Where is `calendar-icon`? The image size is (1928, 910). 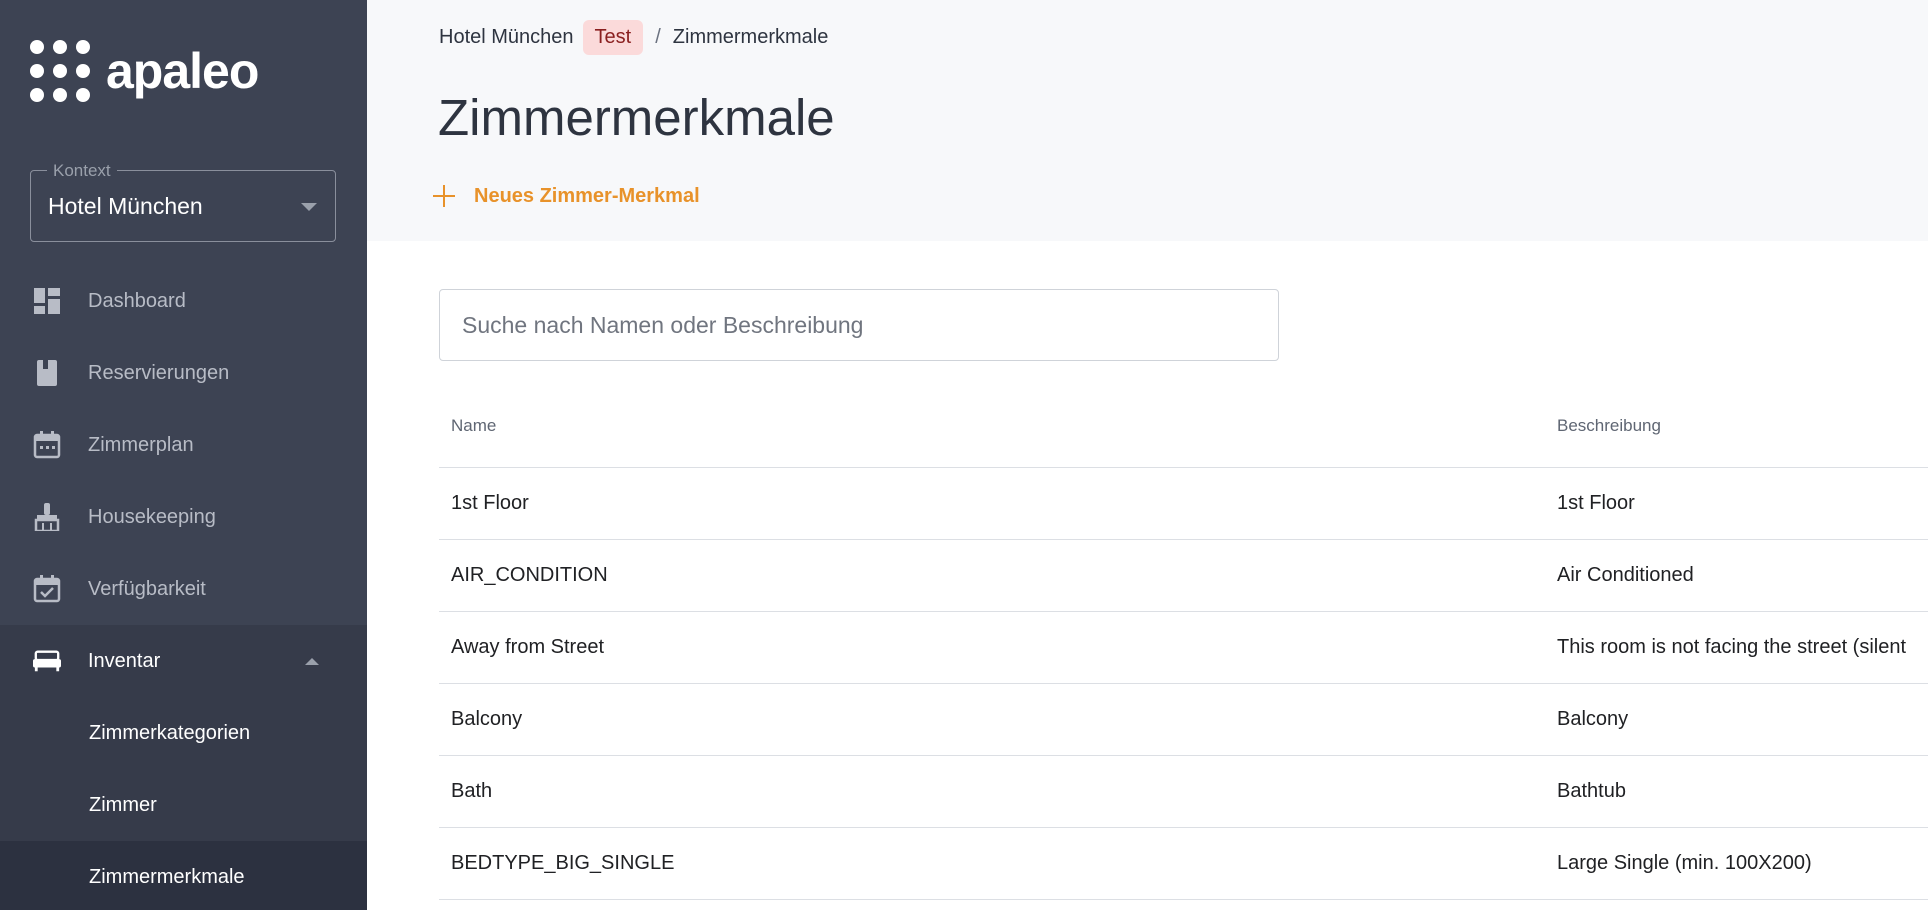
calendar-icon is located at coordinates (47, 445).